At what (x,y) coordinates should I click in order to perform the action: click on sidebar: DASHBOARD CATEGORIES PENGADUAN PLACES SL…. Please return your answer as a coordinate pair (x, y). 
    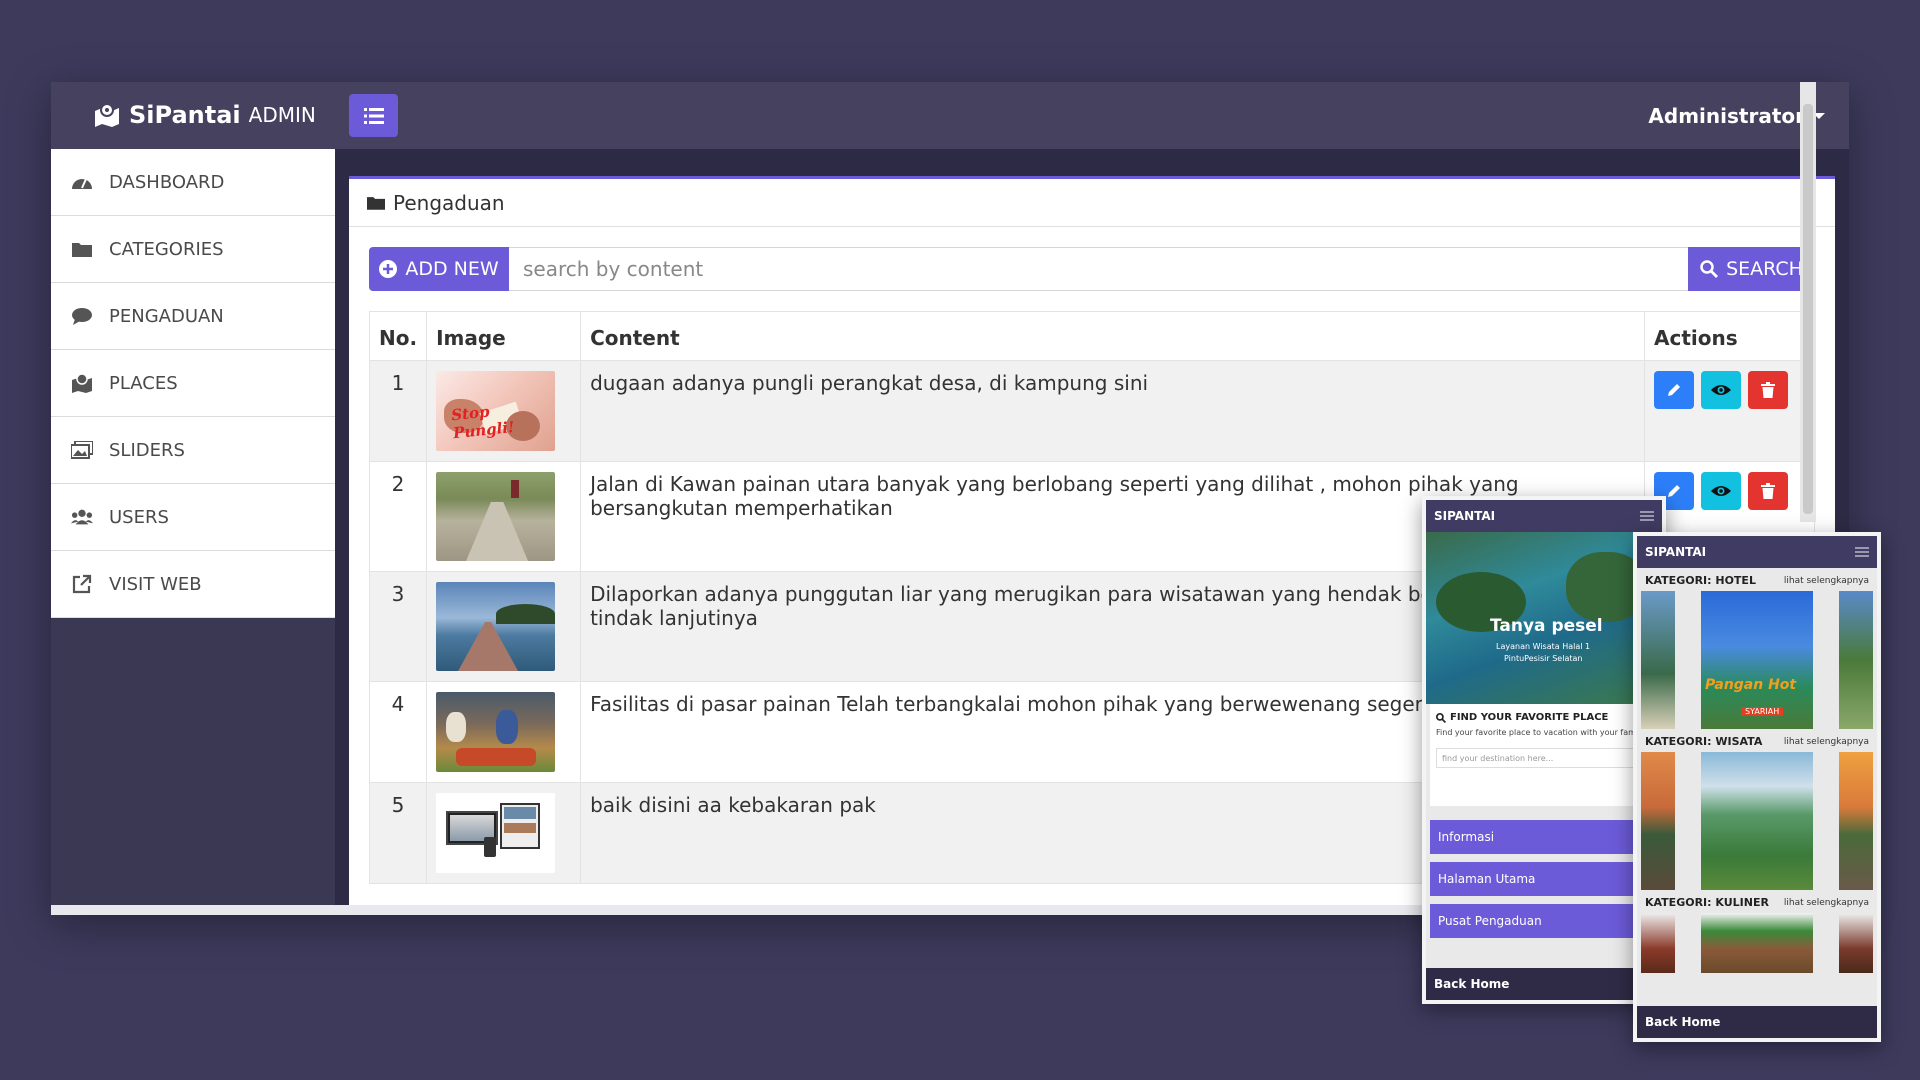
    Looking at the image, I should click on (193, 532).